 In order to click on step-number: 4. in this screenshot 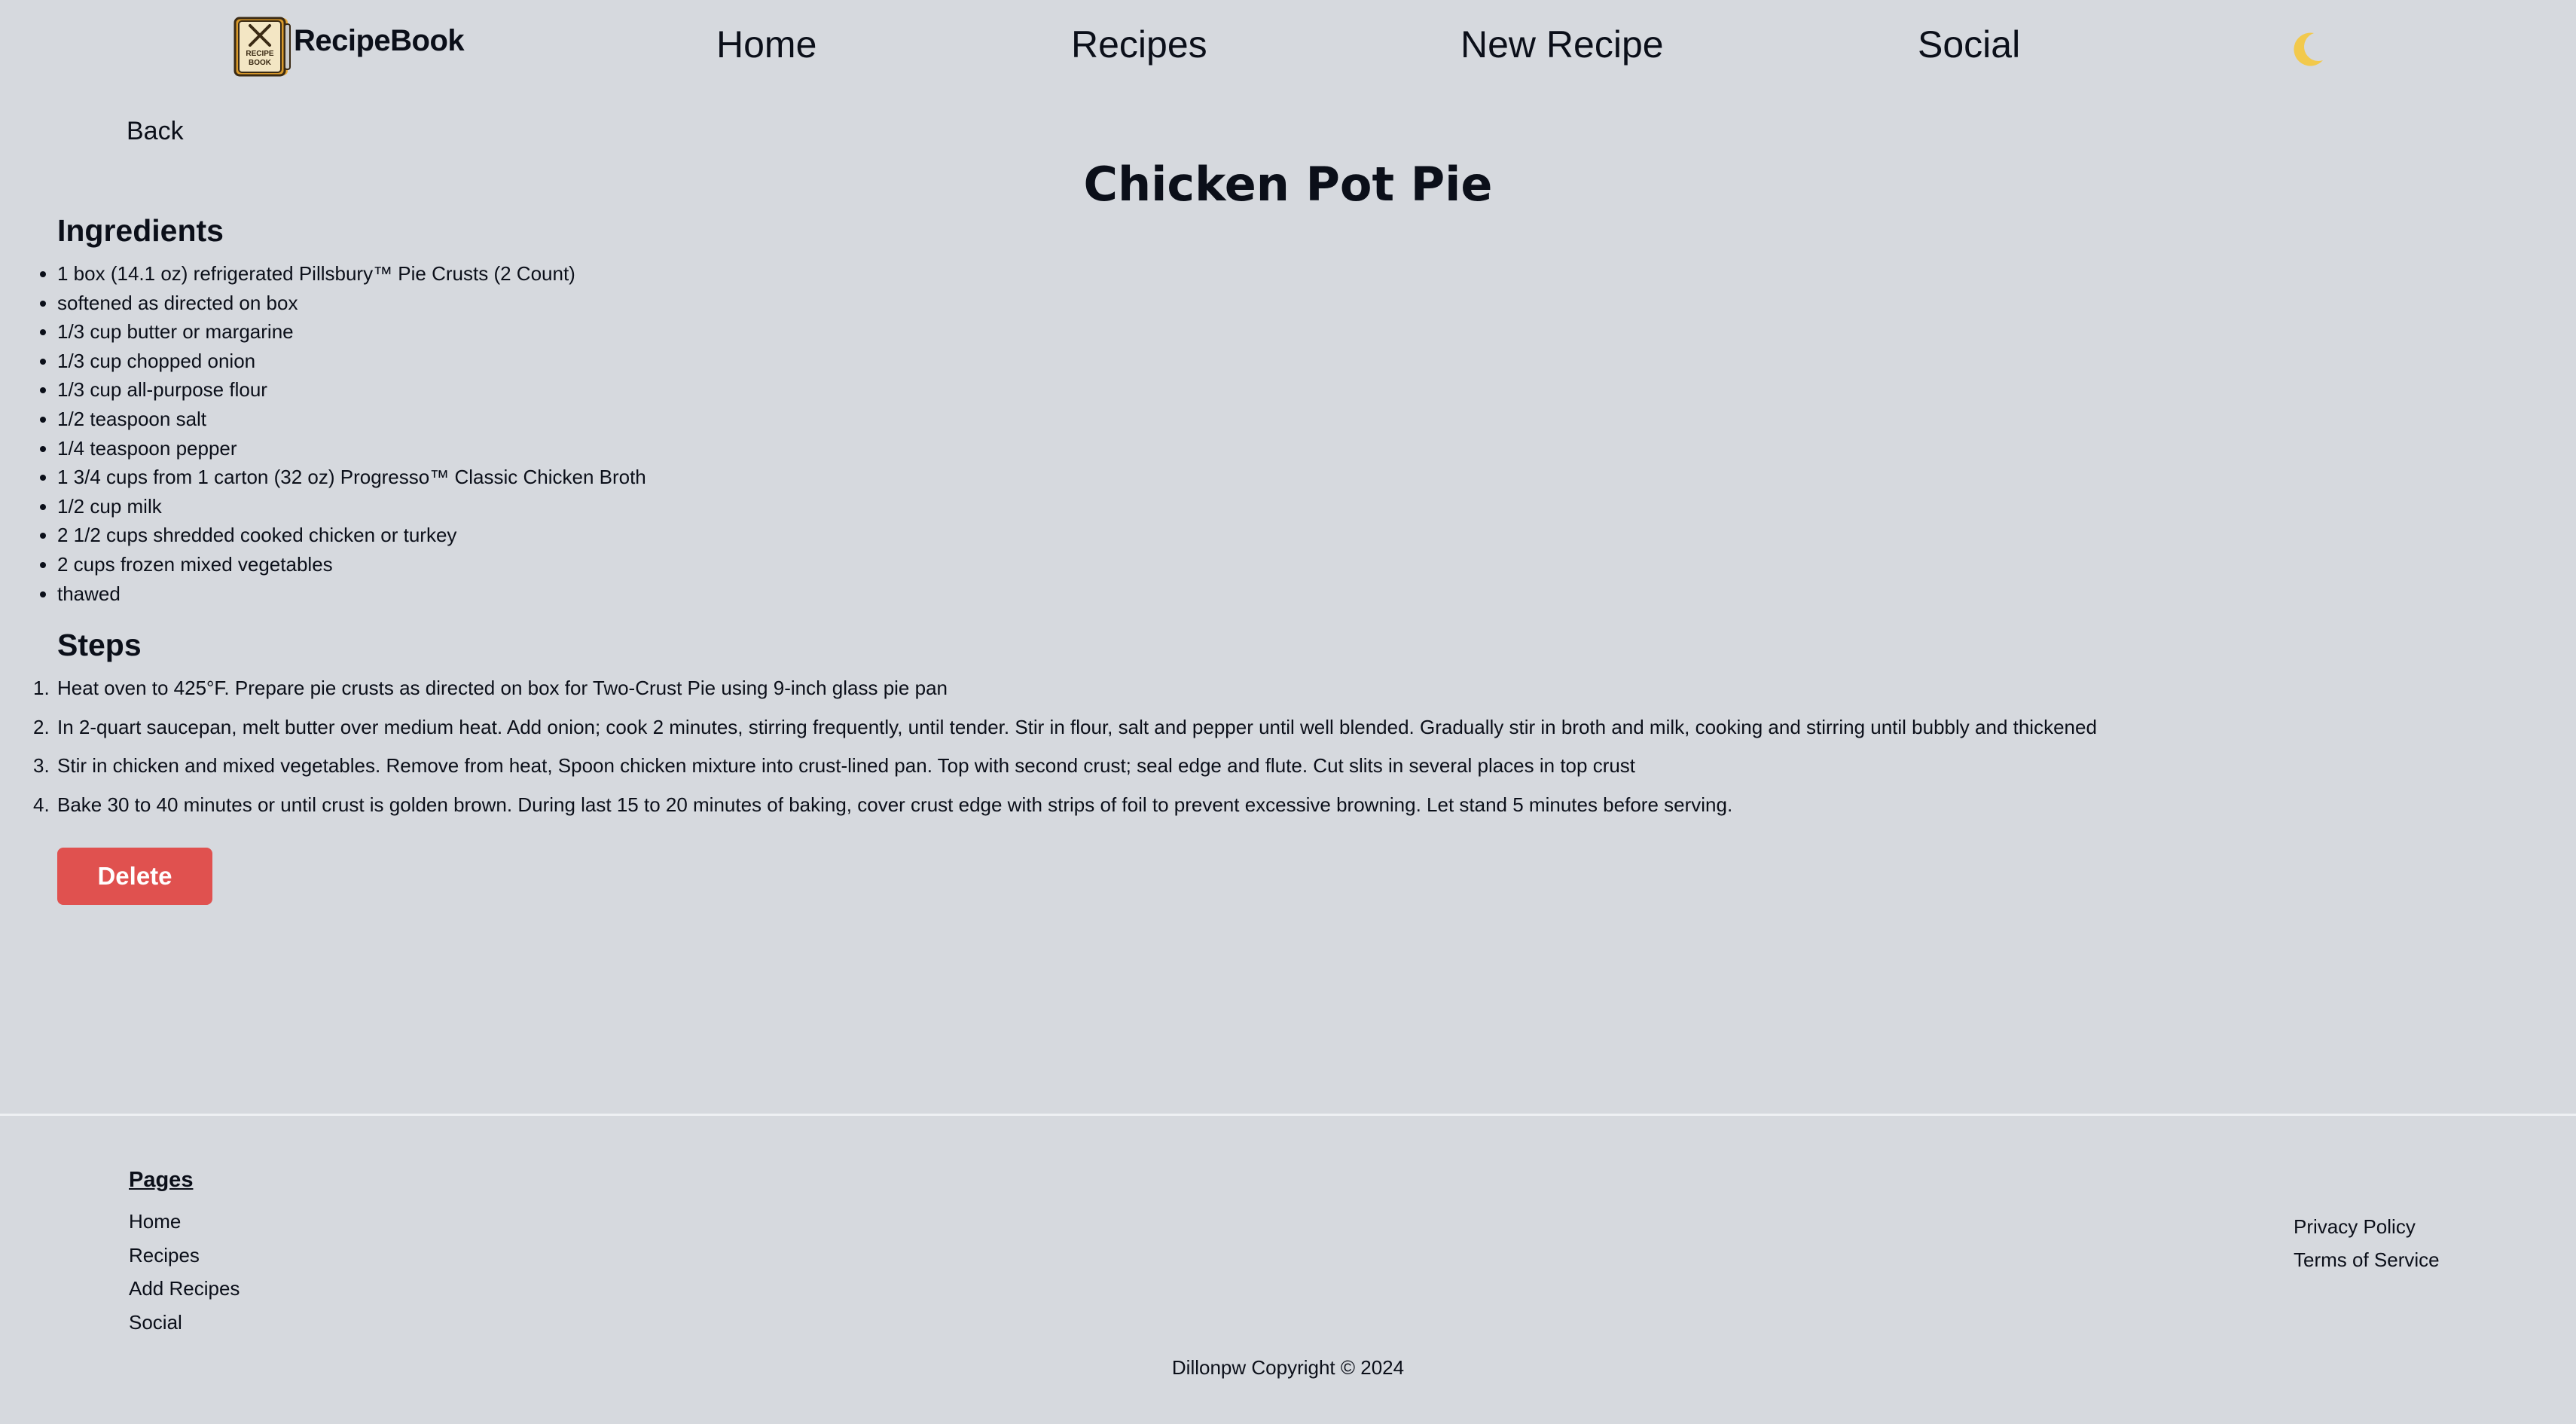, I will do `click(42, 805)`.